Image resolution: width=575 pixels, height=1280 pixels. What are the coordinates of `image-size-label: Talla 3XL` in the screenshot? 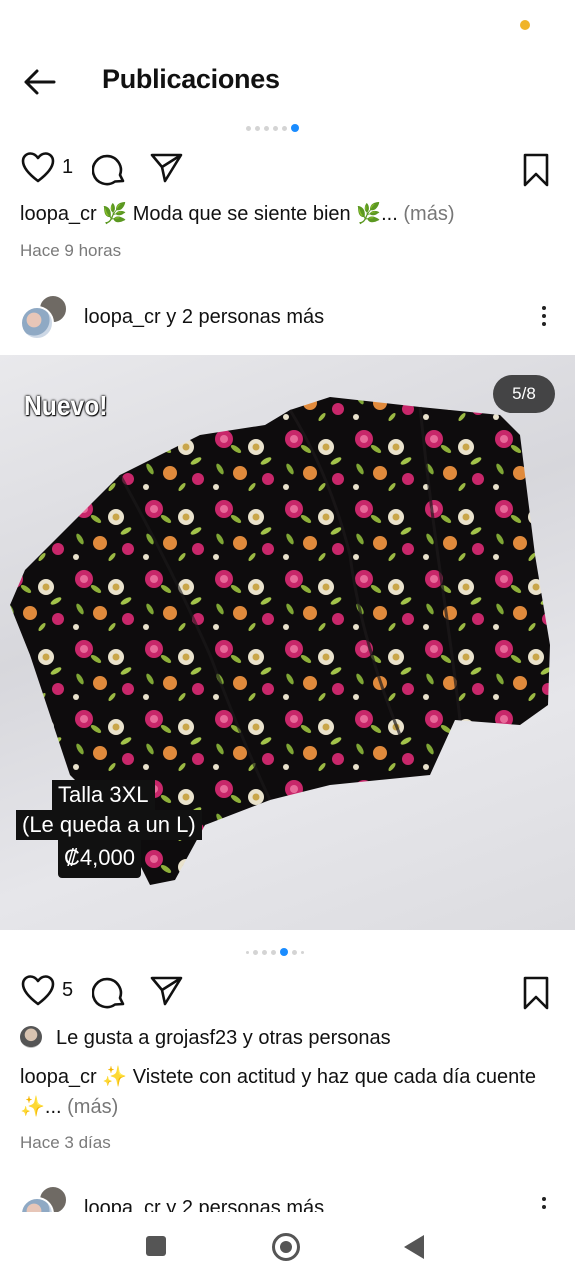 It's located at (103, 795).